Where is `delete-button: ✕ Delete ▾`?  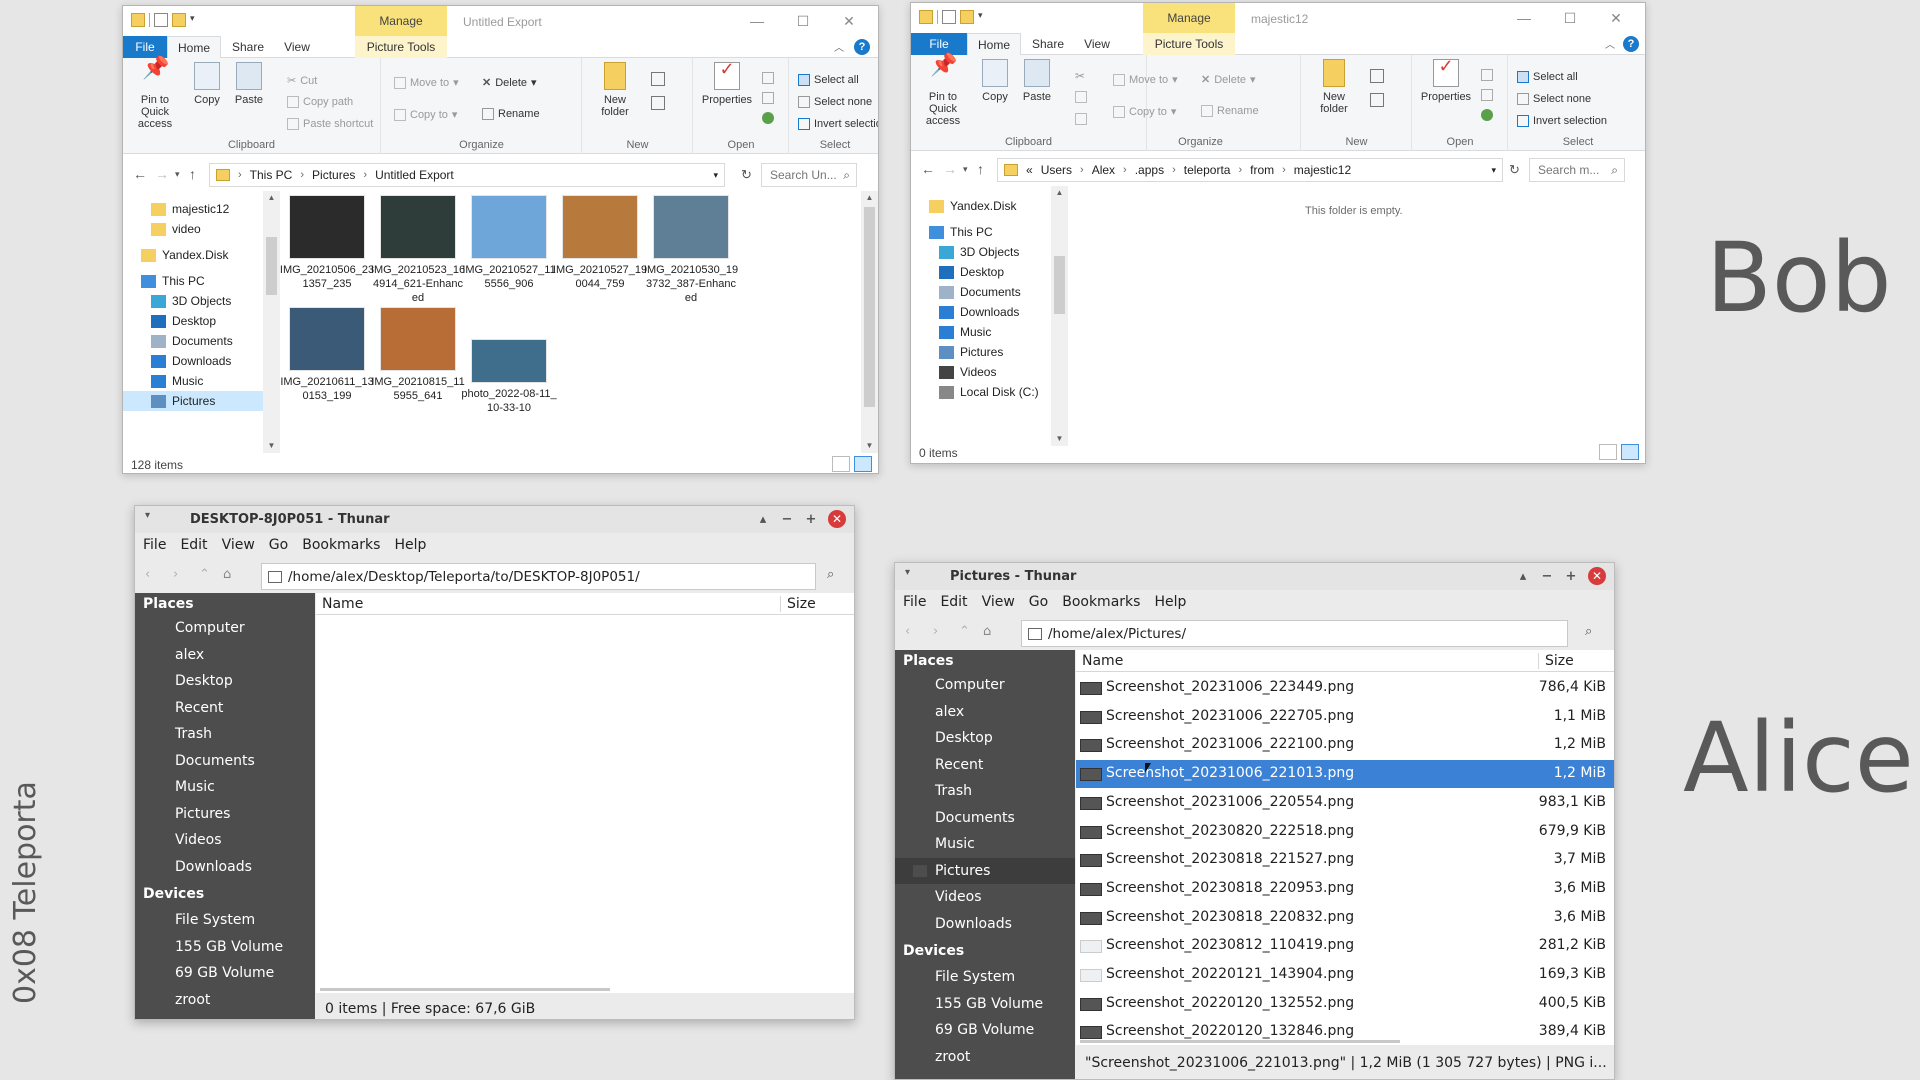
delete-button: ✕ Delete ▾ is located at coordinates (509, 83).